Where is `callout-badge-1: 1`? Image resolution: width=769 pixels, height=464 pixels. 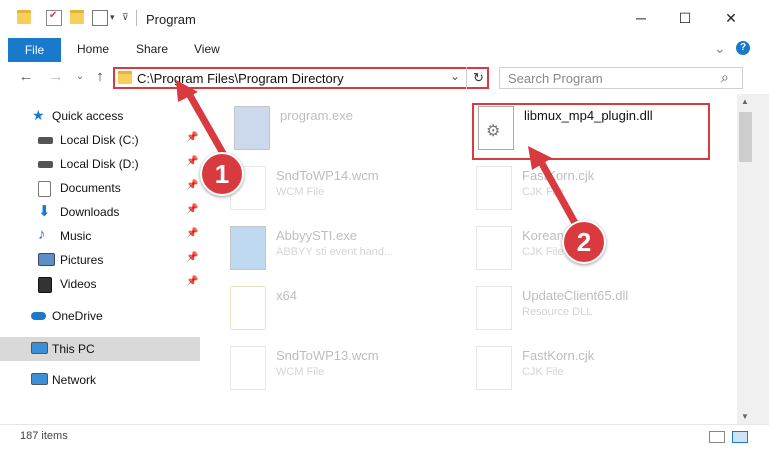
callout-badge-1: 1 is located at coordinates (222, 174).